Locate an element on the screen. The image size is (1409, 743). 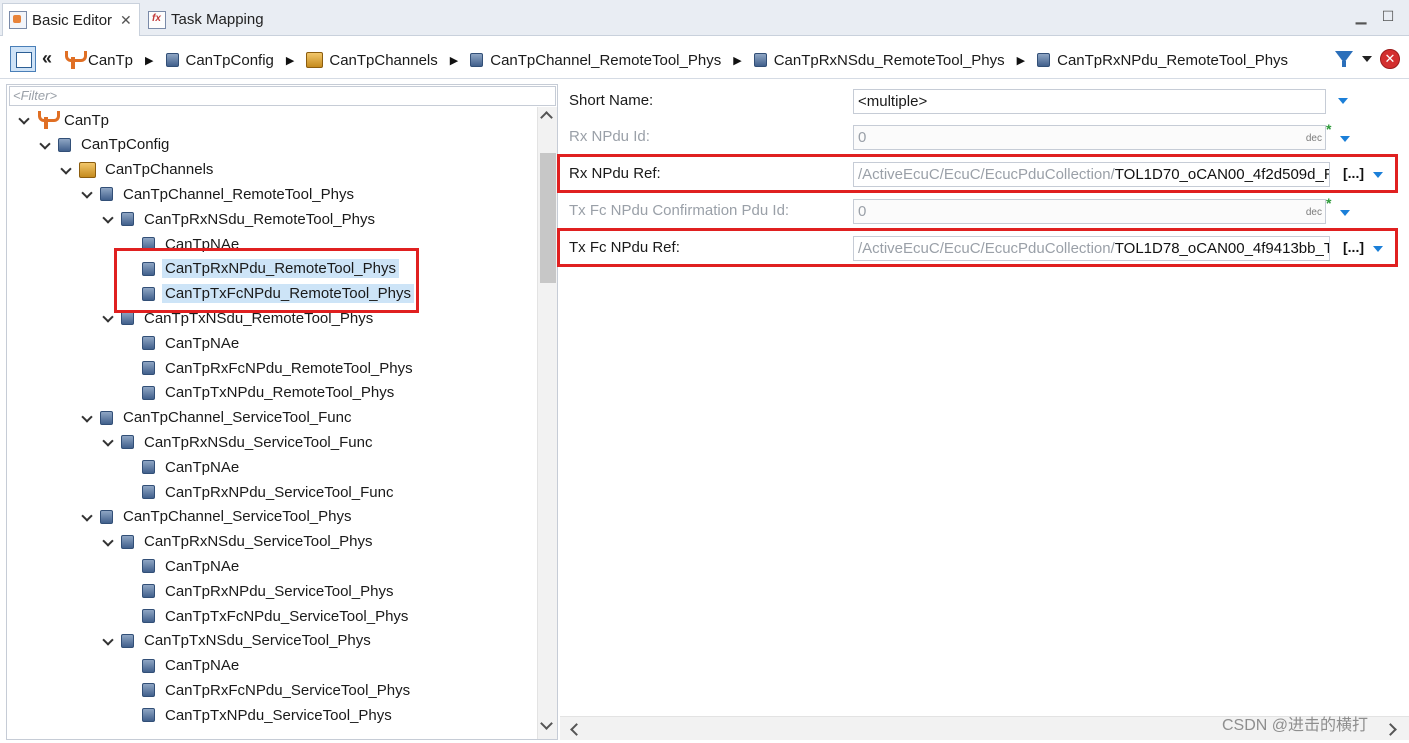
tx-fc-conf-id-label: Tx Fc NPdu Confirmation Pdu Id: is located at coordinates (679, 210).